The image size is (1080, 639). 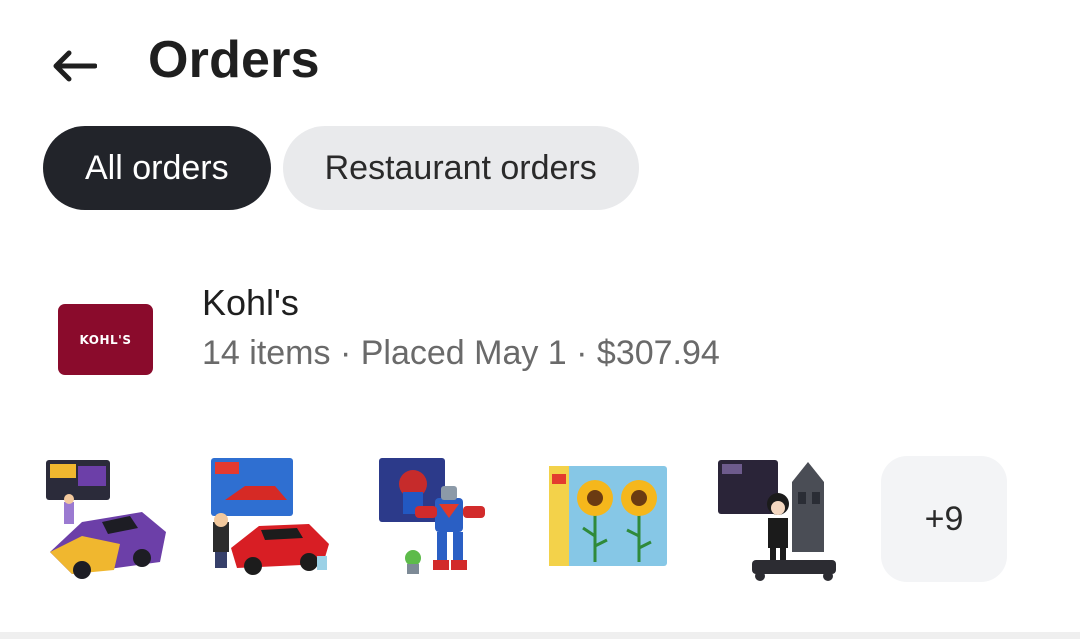 What do you see at coordinates (460, 168) in the screenshot?
I see `restaurant-orders-chip: Restaurant orders` at bounding box center [460, 168].